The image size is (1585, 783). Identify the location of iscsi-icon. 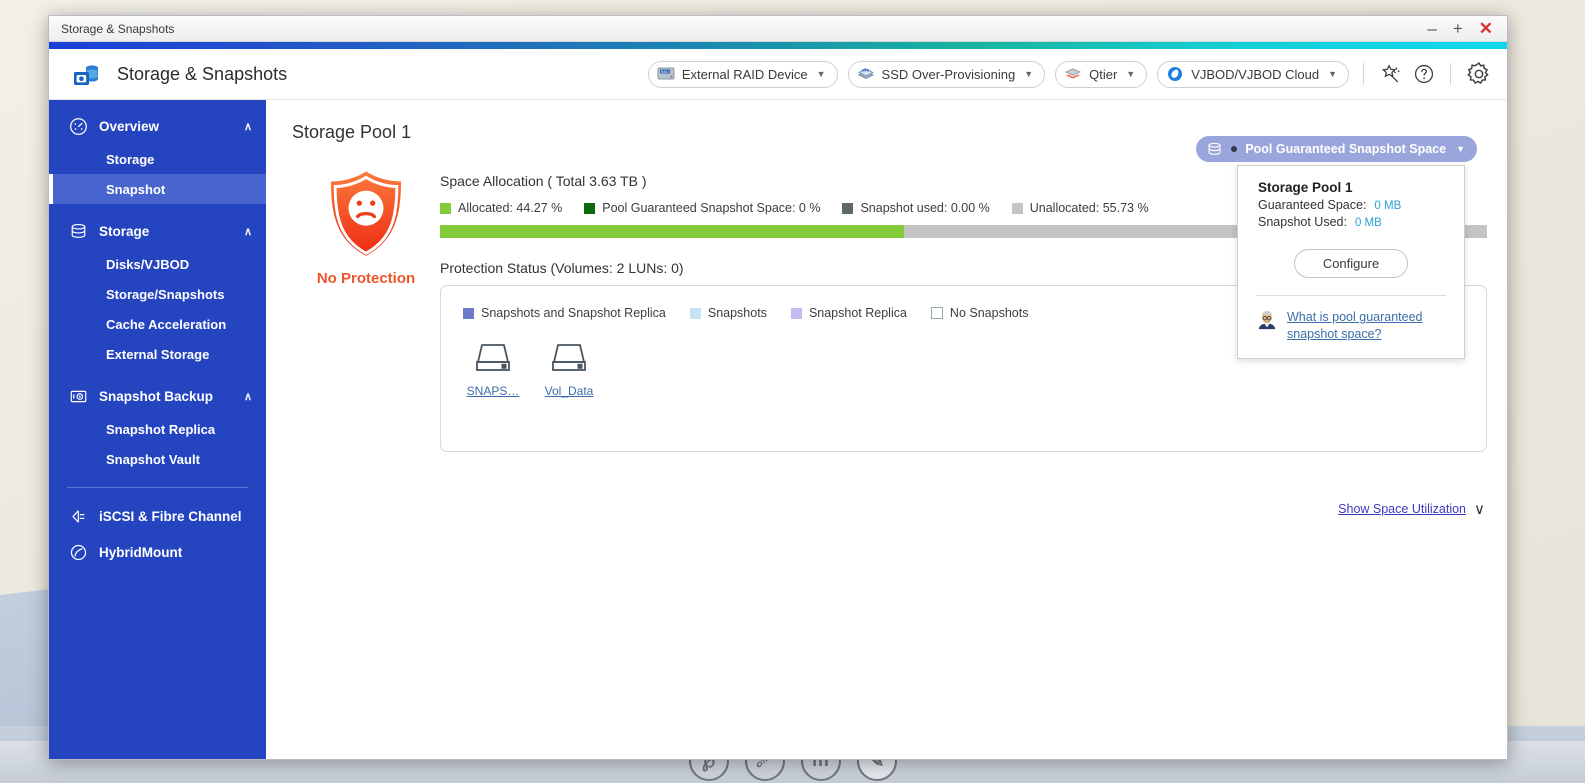
(78, 516).